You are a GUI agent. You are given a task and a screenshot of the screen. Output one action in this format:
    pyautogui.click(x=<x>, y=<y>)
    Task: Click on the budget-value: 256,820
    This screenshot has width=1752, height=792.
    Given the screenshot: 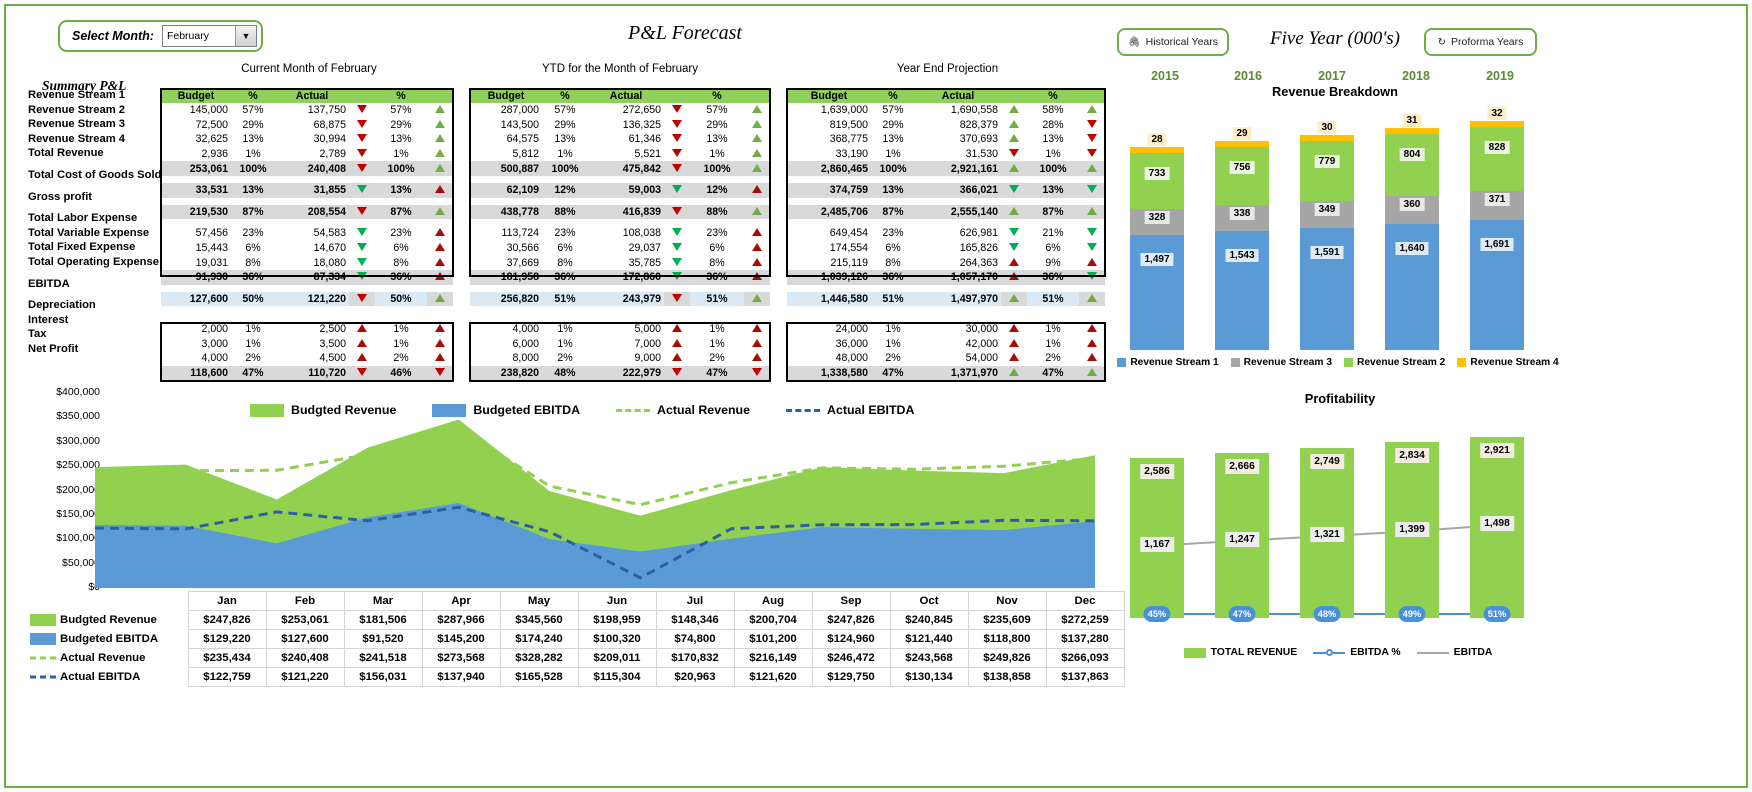 What is the action you would take?
    pyautogui.click(x=506, y=299)
    